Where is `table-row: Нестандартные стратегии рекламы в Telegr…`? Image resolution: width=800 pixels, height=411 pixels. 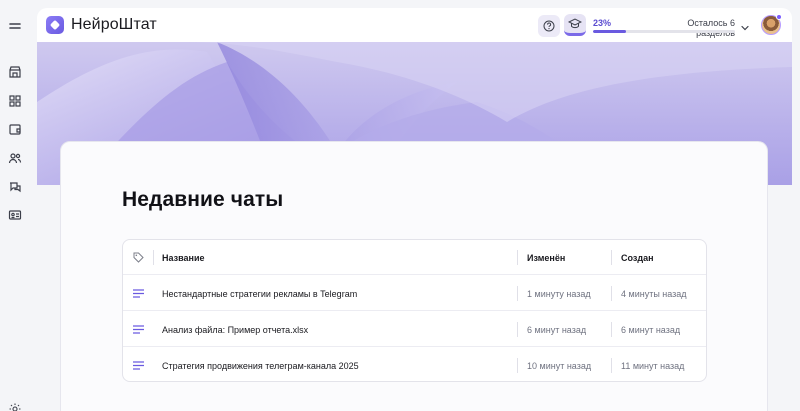 table-row: Нестандартные стратегии рекламы в Telegr… is located at coordinates (414, 293).